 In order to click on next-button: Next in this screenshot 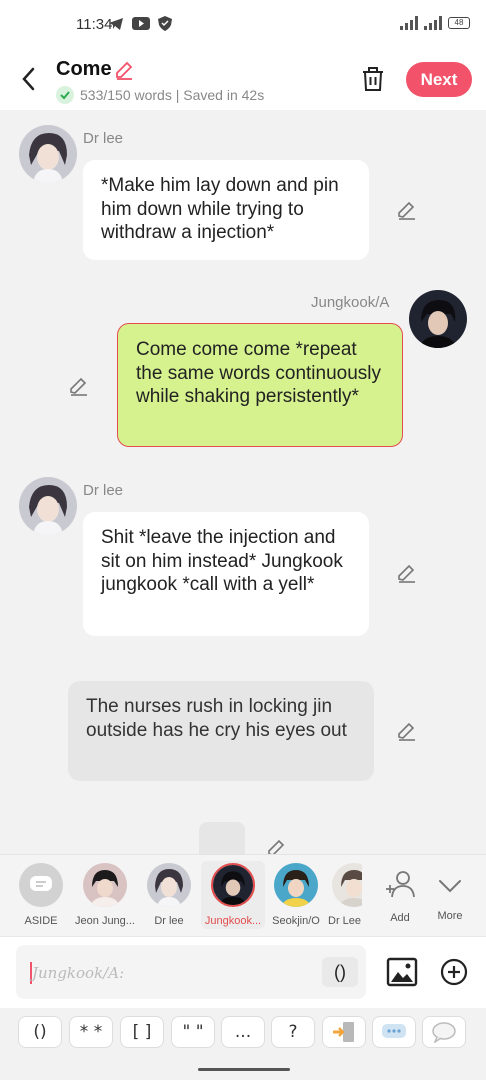, I will do `click(439, 79)`.